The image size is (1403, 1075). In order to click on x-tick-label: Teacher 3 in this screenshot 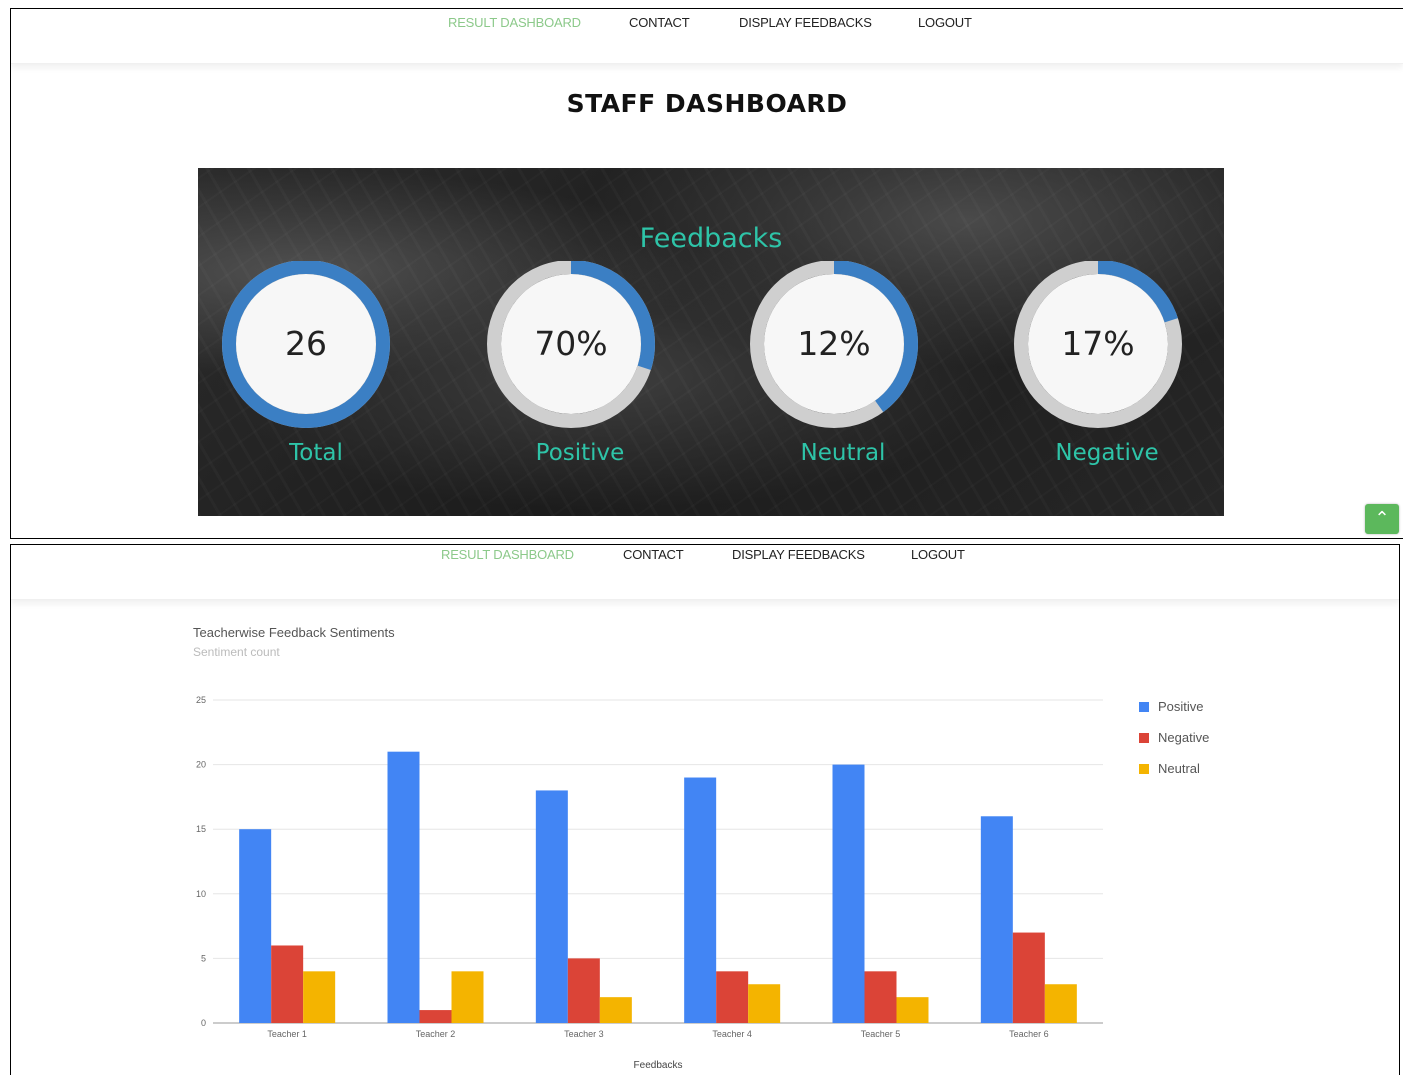, I will do `click(584, 1034)`.